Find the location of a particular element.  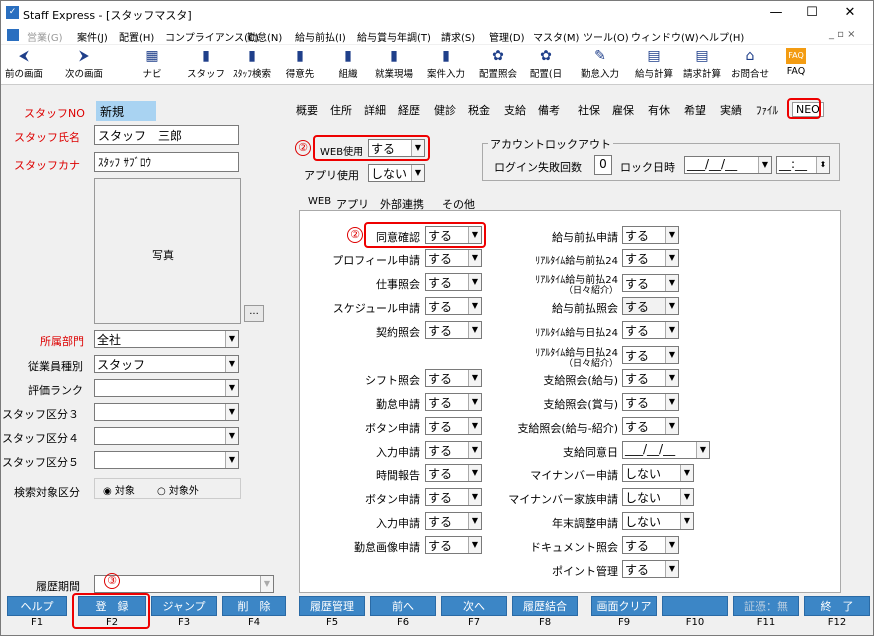

tab-employment-ins: 雇保 is located at coordinates (623, 110).